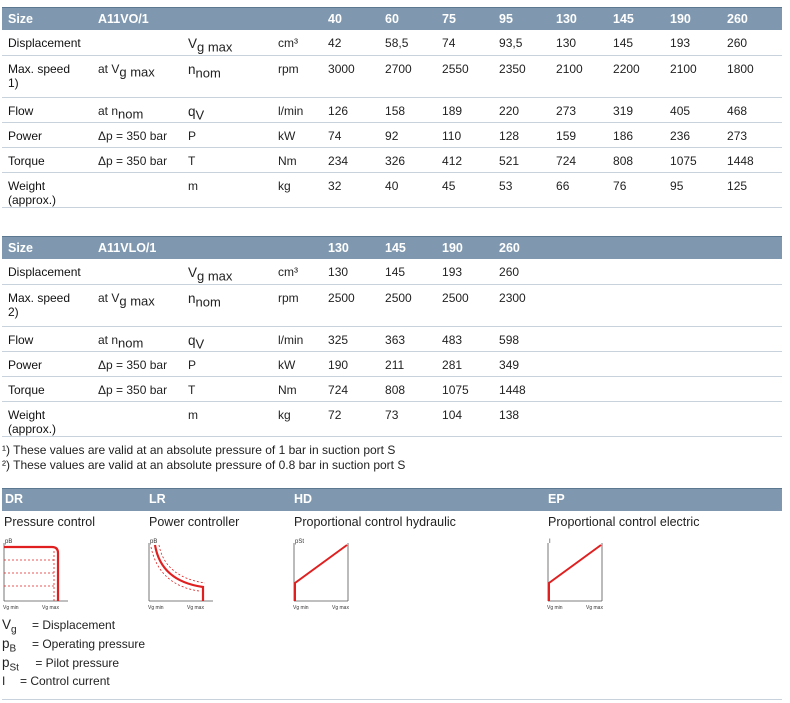 This screenshot has height=703, width=790. Describe the element at coordinates (636, 76) in the screenshot. I see `value-cell: 2200` at that location.